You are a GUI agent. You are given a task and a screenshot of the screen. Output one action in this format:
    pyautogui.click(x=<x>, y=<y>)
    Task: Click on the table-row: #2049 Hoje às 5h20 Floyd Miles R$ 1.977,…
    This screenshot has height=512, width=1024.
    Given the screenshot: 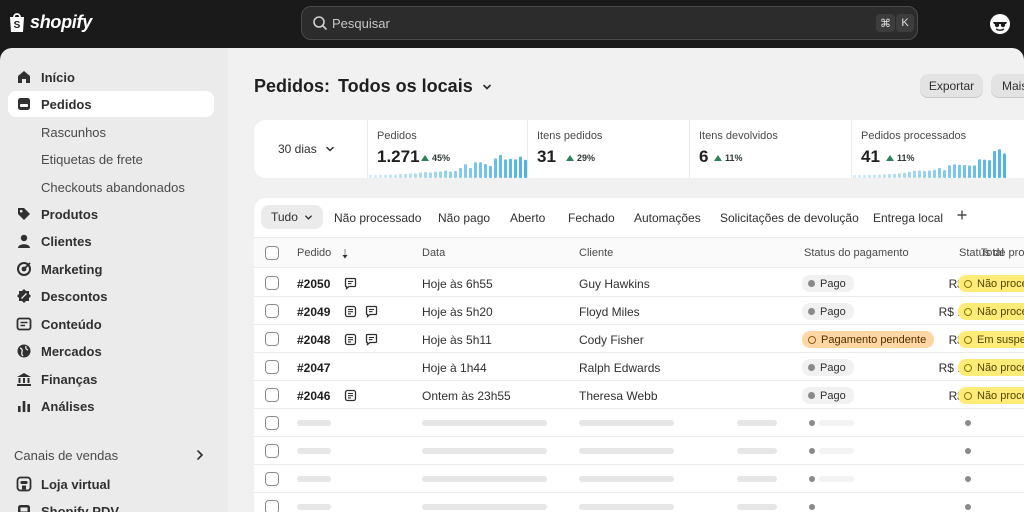 What is the action you would take?
    pyautogui.click(x=639, y=311)
    